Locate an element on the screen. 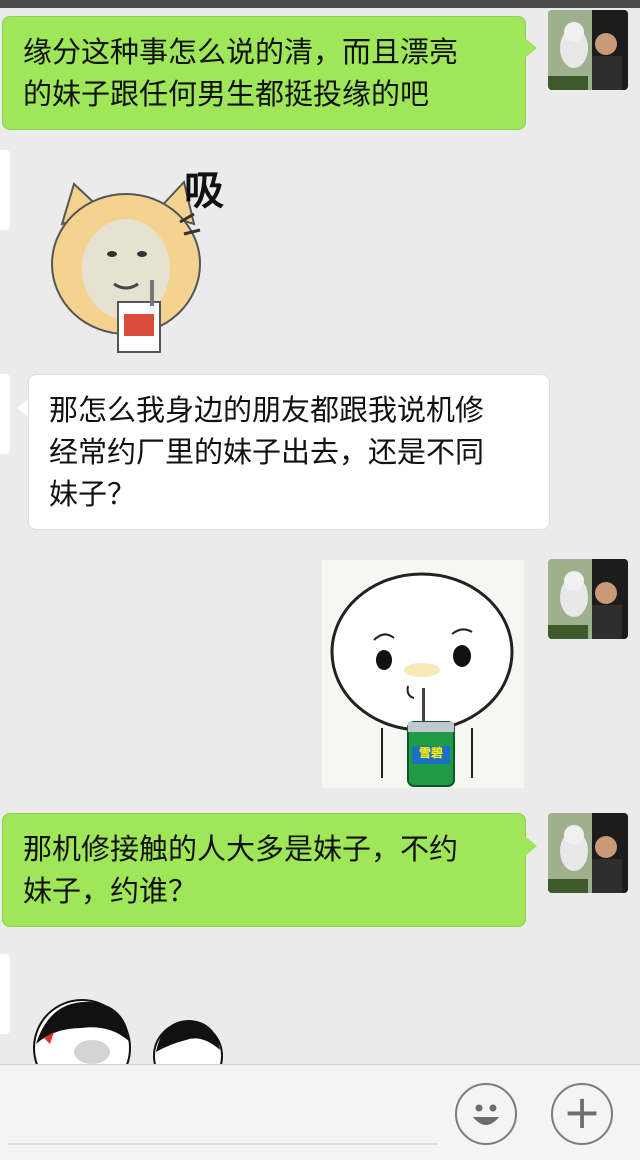 The image size is (640, 1160). message-text-line: 缘分这种事怎么说的清，而且漂亮 is located at coordinates (241, 52).